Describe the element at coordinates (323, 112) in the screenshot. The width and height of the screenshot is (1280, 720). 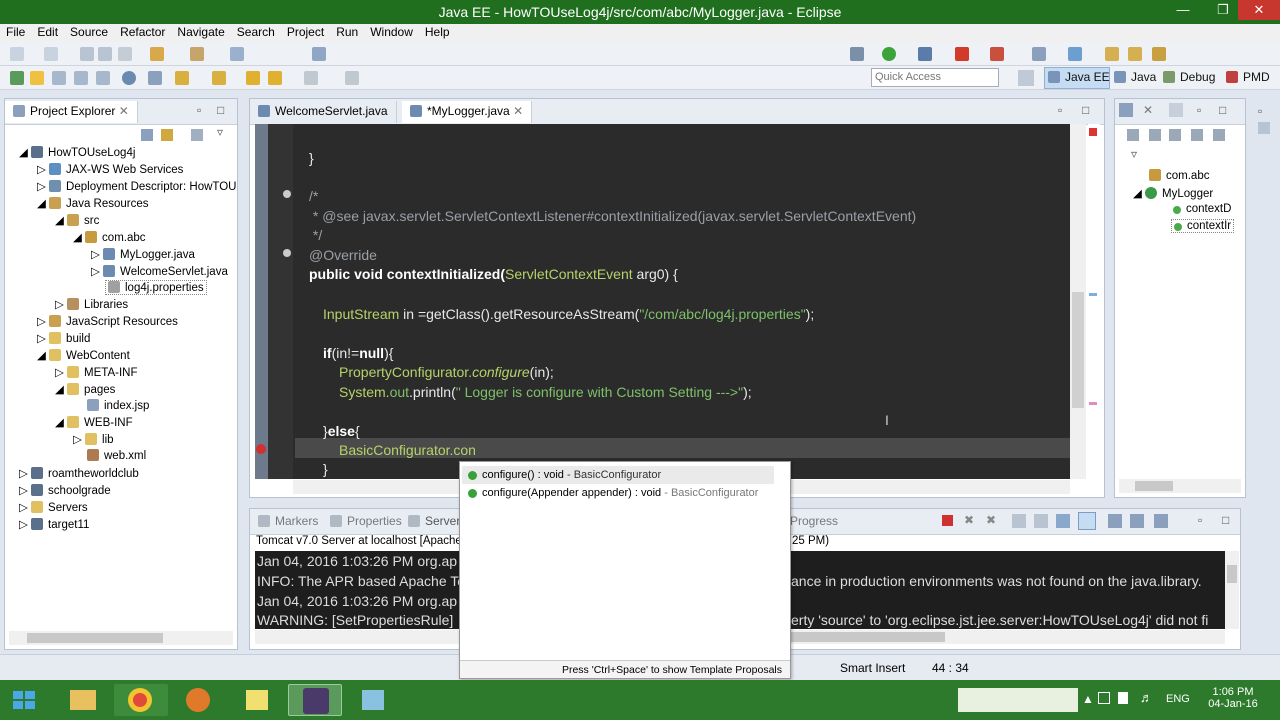
I see `tab-welcomeservlet: WelcomeServlet.java` at that location.